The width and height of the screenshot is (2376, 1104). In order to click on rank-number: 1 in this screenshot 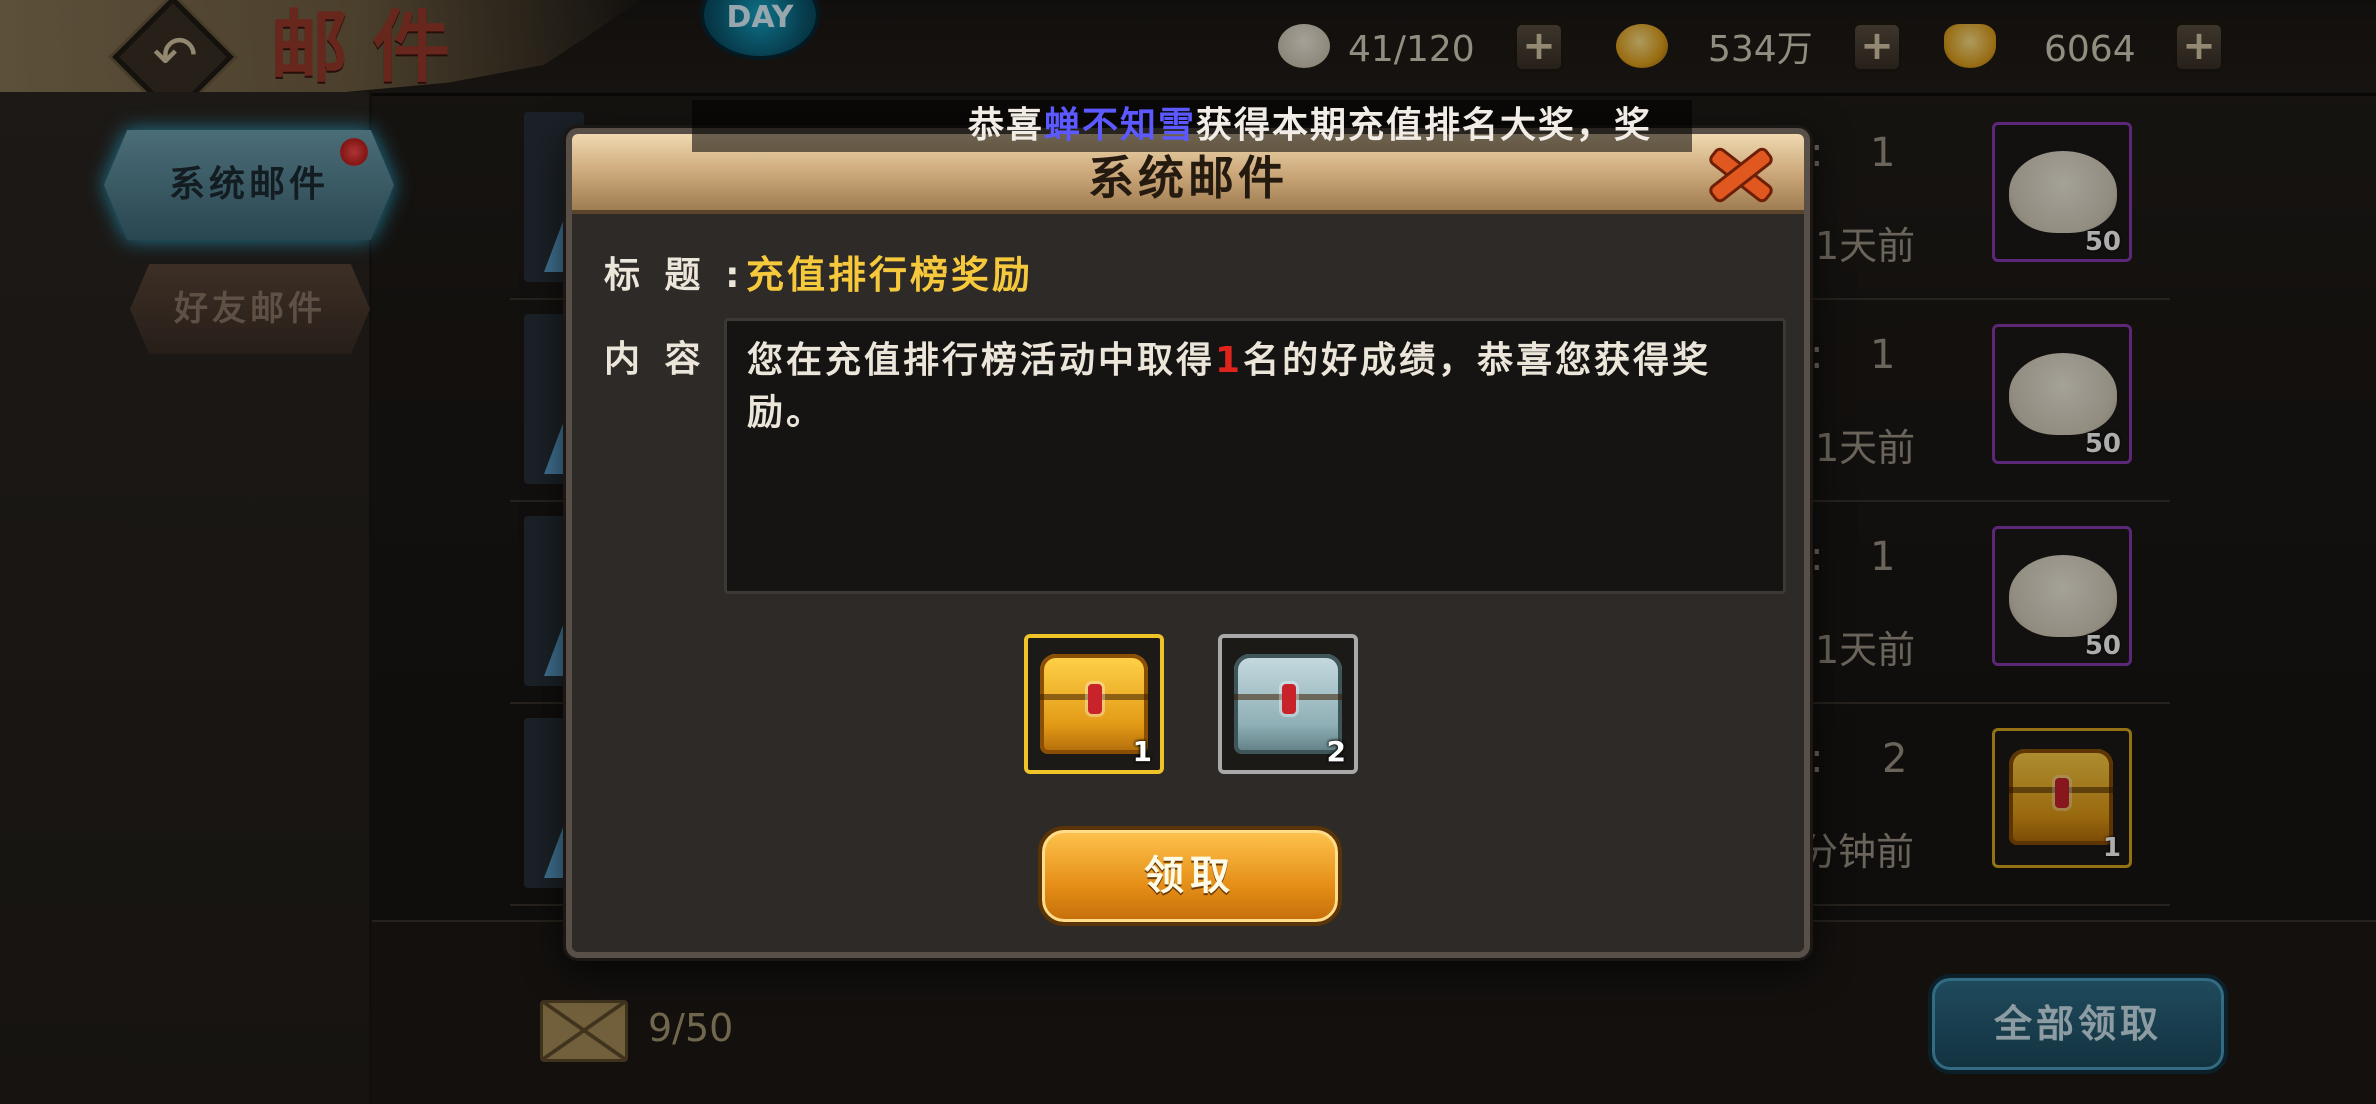, I will do `click(1229, 360)`.